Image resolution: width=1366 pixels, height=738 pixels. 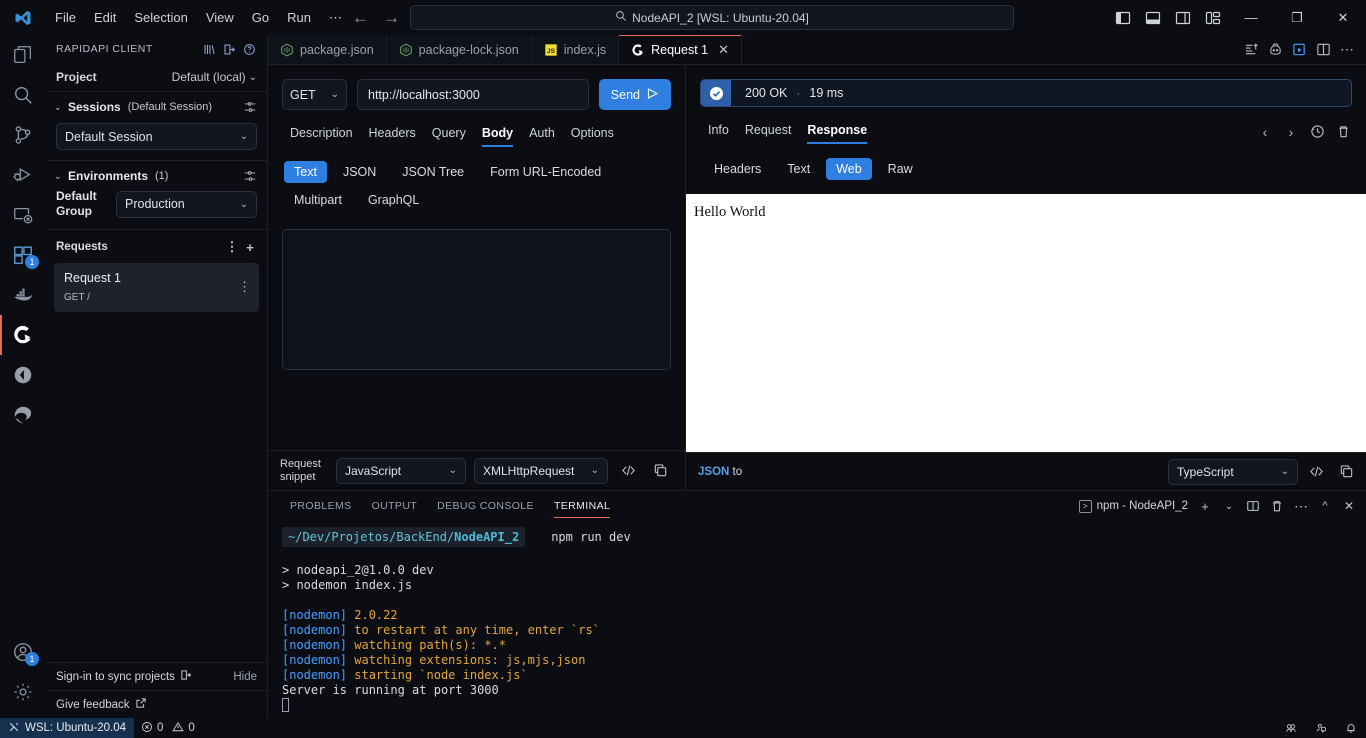 I want to click on project-value: Default (local) ⌄, so click(x=214, y=77).